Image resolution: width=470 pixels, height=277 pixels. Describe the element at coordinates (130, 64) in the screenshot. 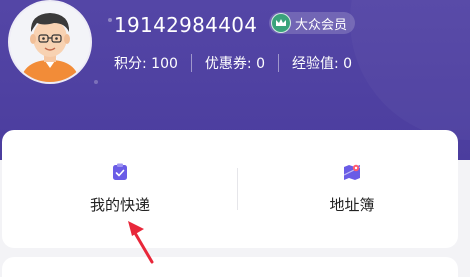

I see `points-label: 积分:` at that location.